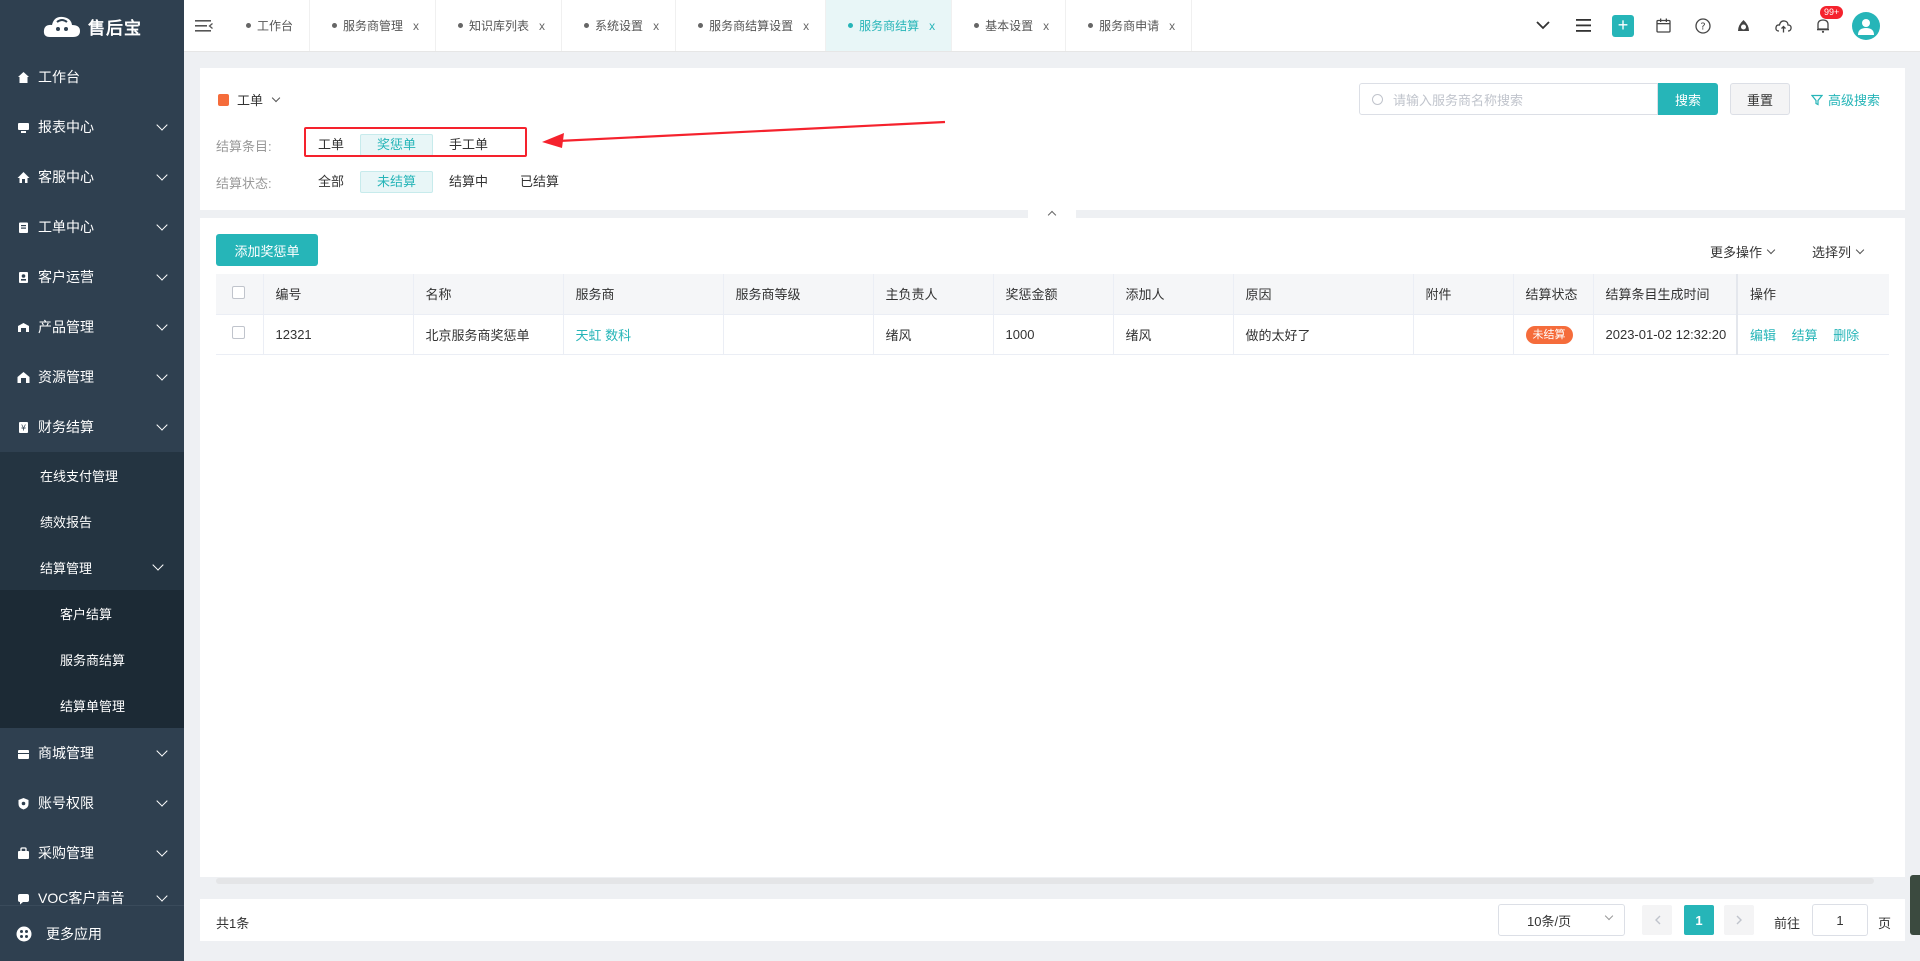 This screenshot has height=961, width=1920. I want to click on sidebar-item-label: 采购管理, so click(66, 853).